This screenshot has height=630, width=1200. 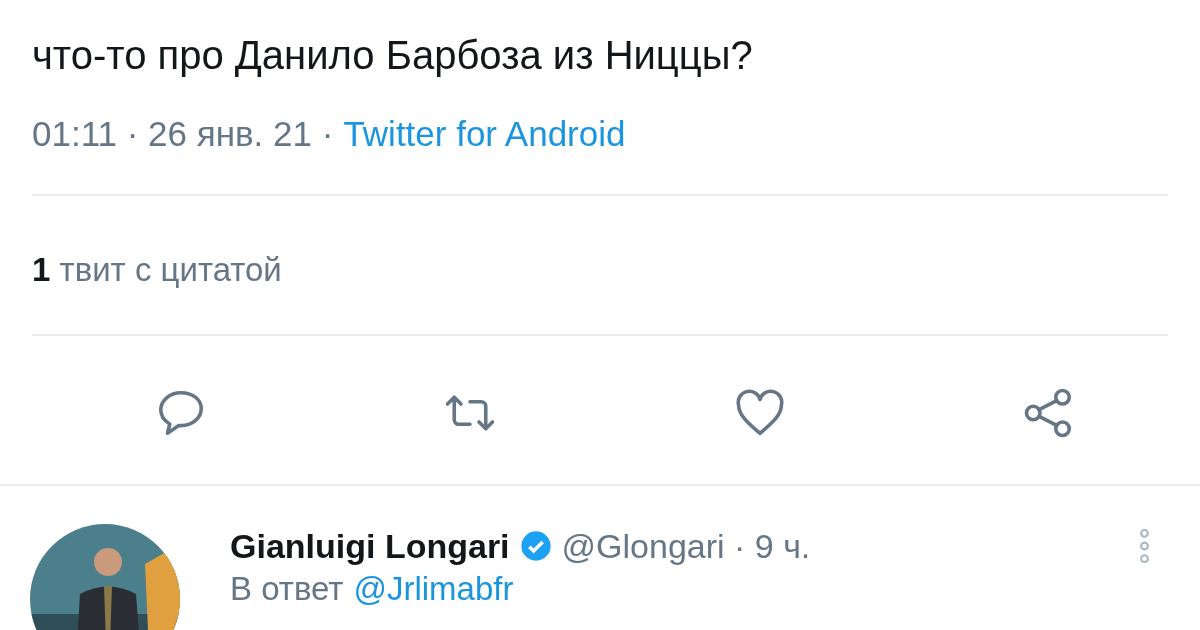 What do you see at coordinates (183, 134) in the screenshot?
I see `tweet-timestamp: 01:11 · 26 янв. 21 ·` at bounding box center [183, 134].